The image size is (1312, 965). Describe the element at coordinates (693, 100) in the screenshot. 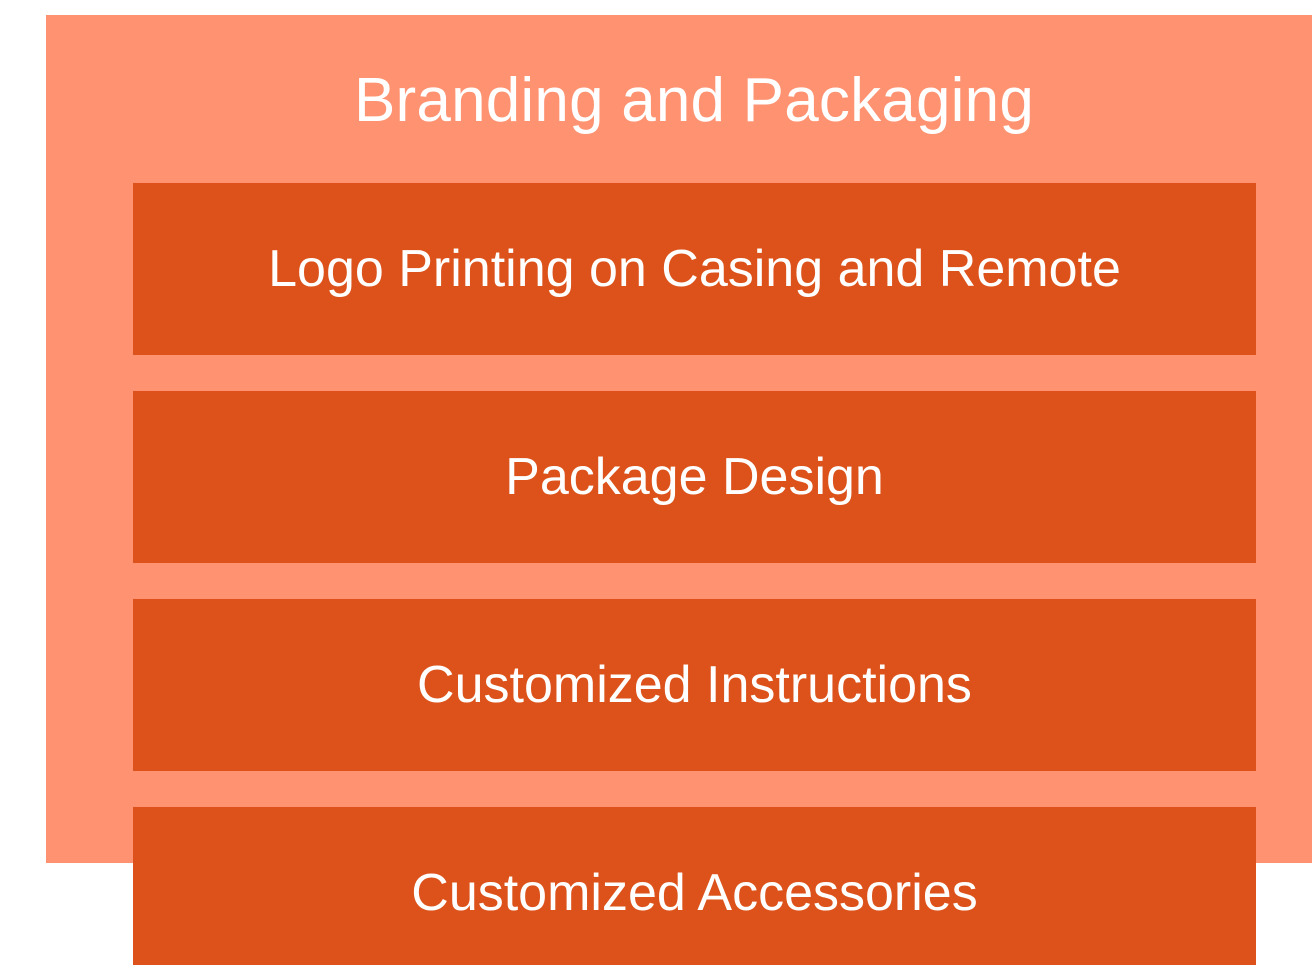

I see `panel-title: Branding and Packaging` at that location.